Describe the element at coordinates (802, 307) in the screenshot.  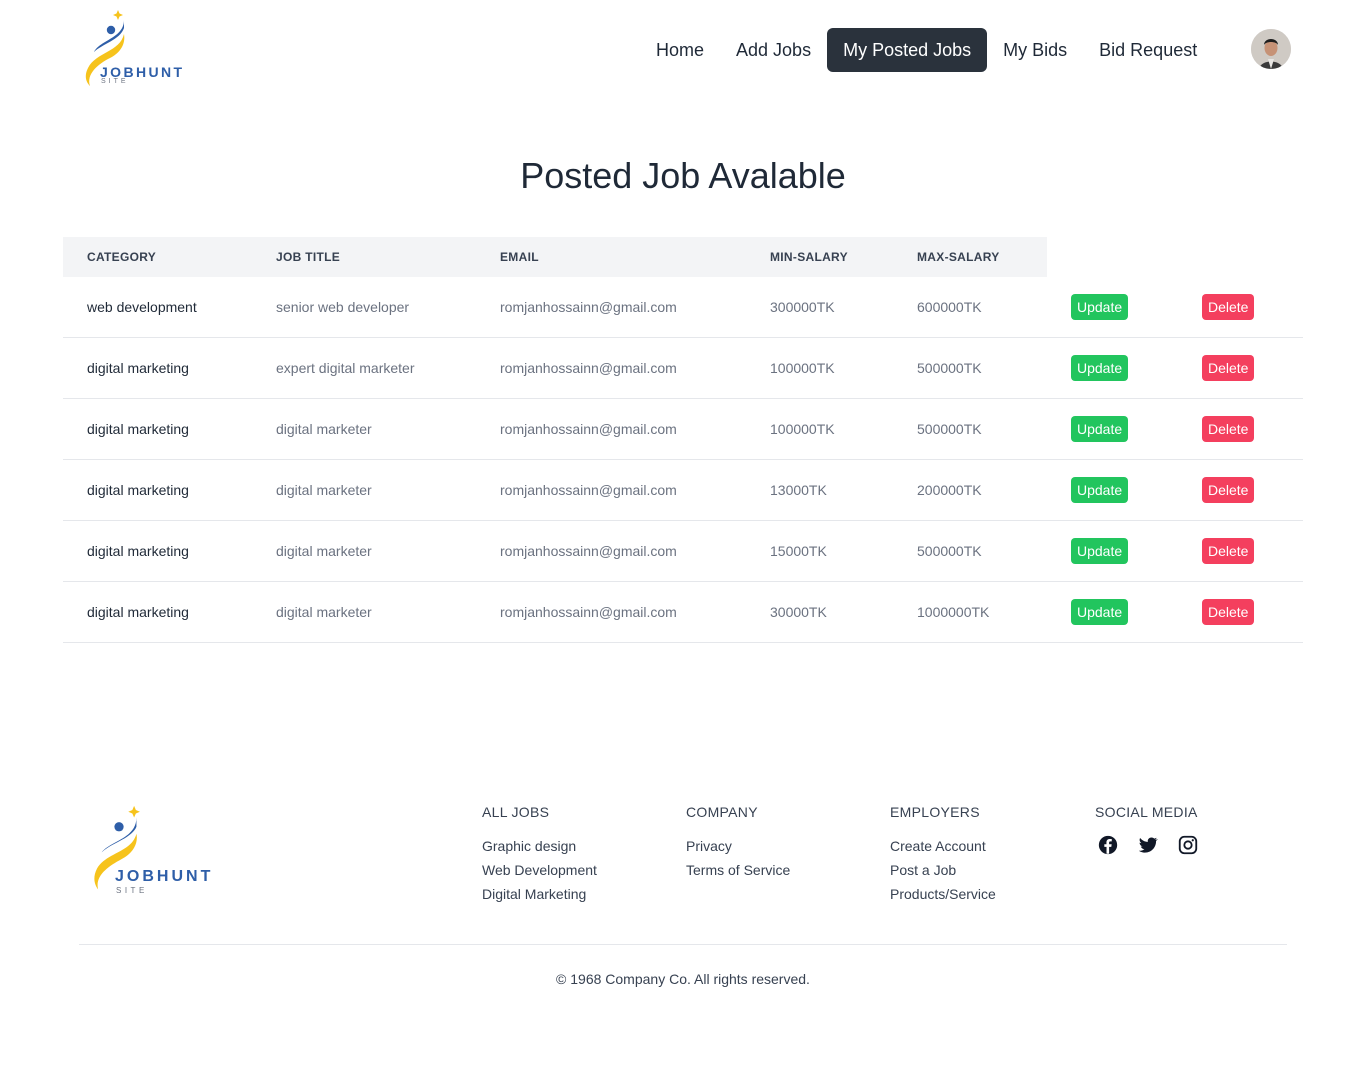
I see `cell-min-salary: 300000TK` at that location.